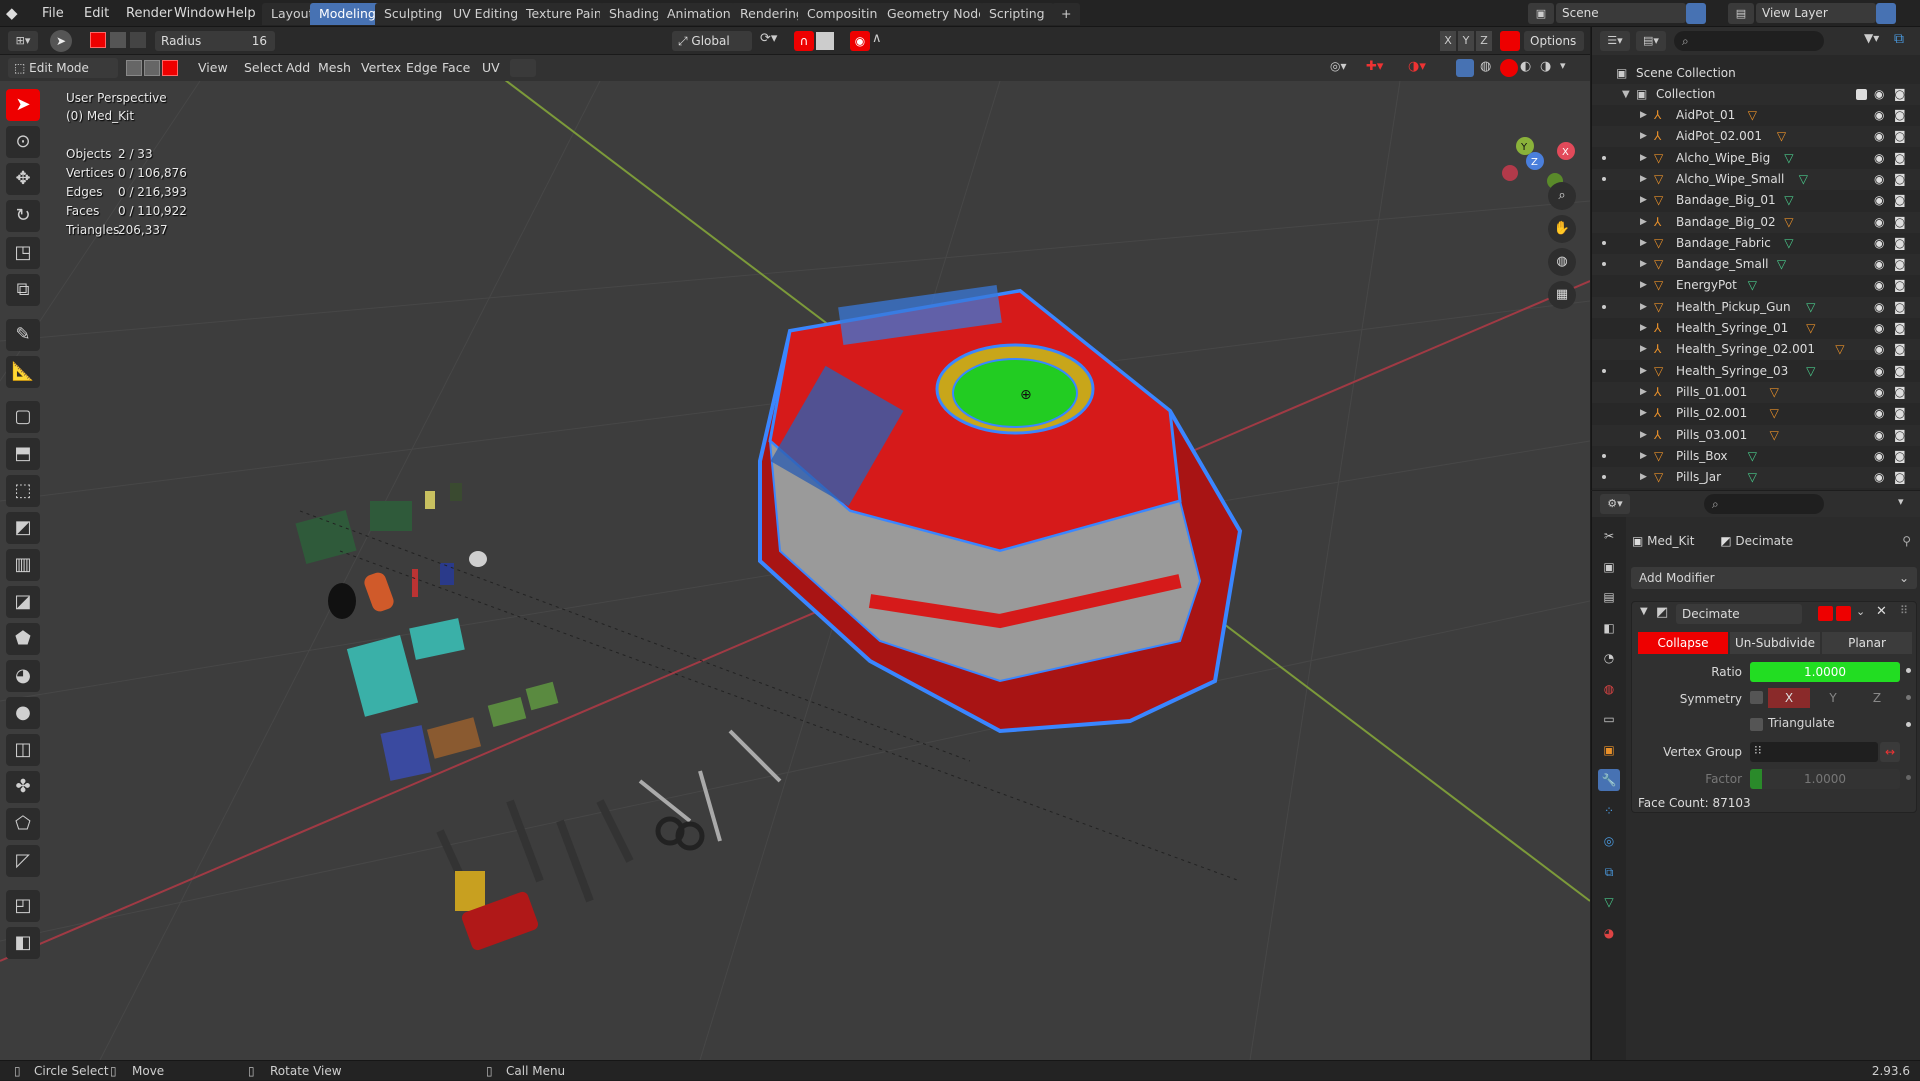 Image resolution: width=1920 pixels, height=1081 pixels. Describe the element at coordinates (1626, 94) in the screenshot. I see `collapse-chevron-icon: ▼` at that location.